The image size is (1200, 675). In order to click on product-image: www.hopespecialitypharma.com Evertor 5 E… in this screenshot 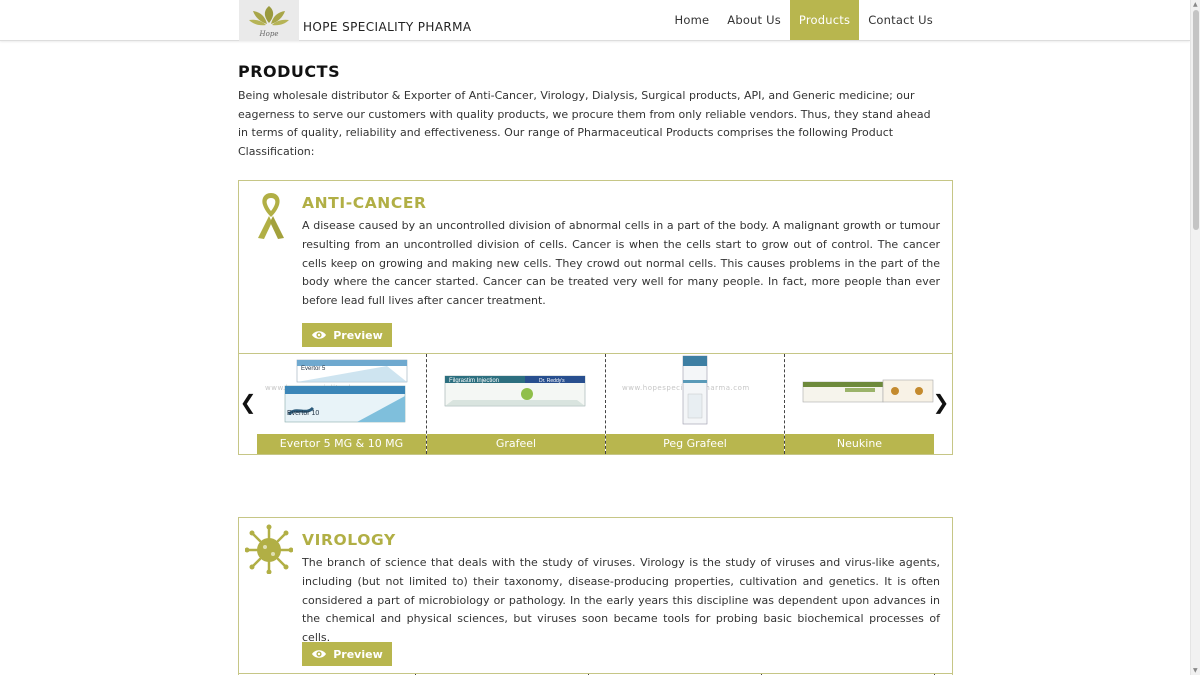, I will do `click(341, 394)`.